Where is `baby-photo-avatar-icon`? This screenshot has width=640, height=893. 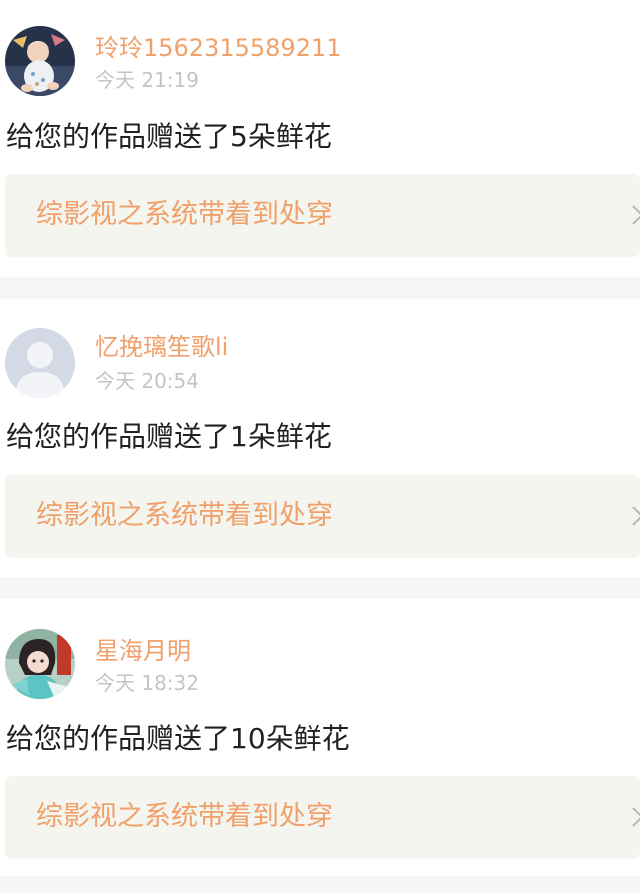
baby-photo-avatar-icon is located at coordinates (40, 61).